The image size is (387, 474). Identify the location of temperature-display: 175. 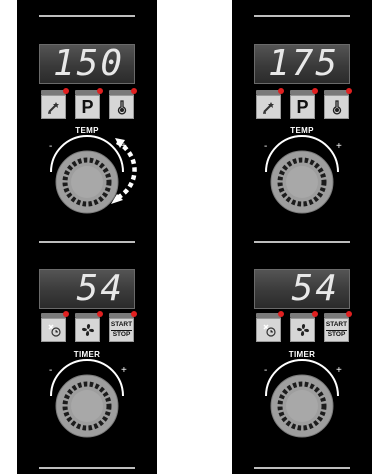
(302, 64).